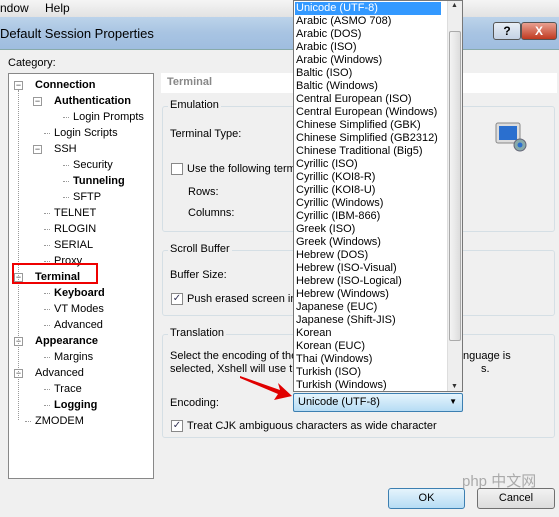 Image resolution: width=559 pixels, height=517 pixels. Describe the element at coordinates (368, 125) in the screenshot. I see `encoding-option: Chinese Simplified (GBK)` at that location.